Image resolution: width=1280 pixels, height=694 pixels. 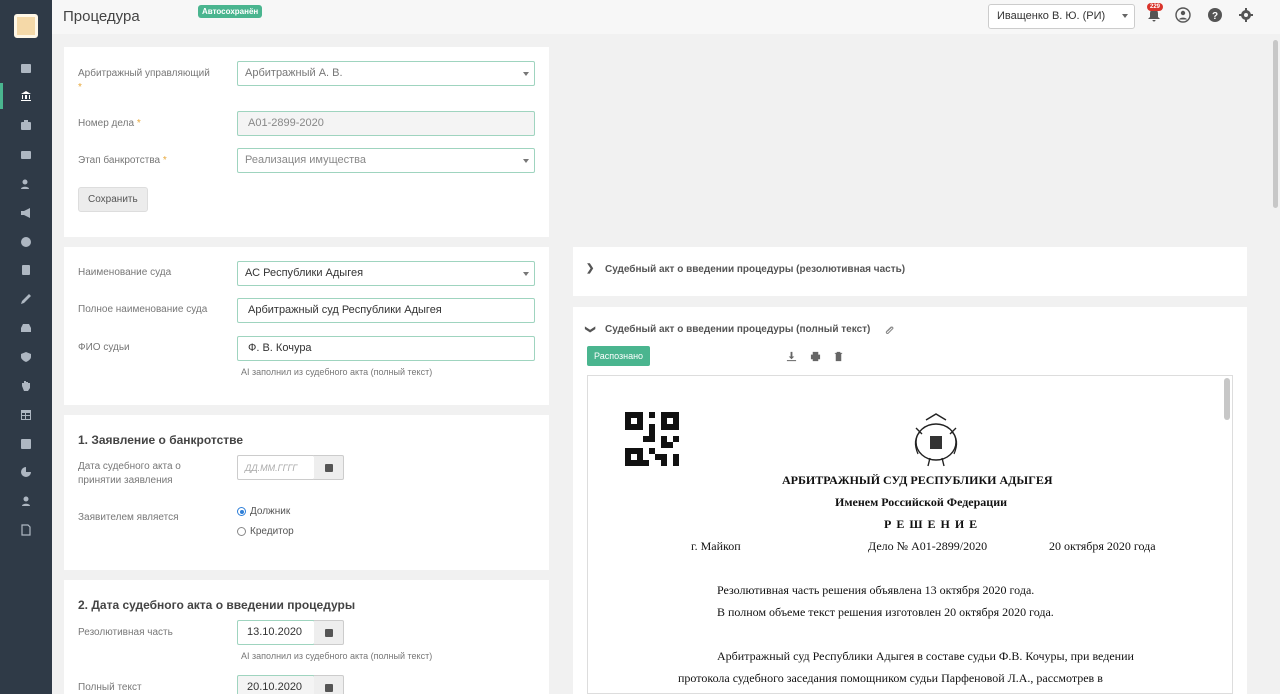 I want to click on applicant-label: Заявителем является, so click(x=128, y=517).